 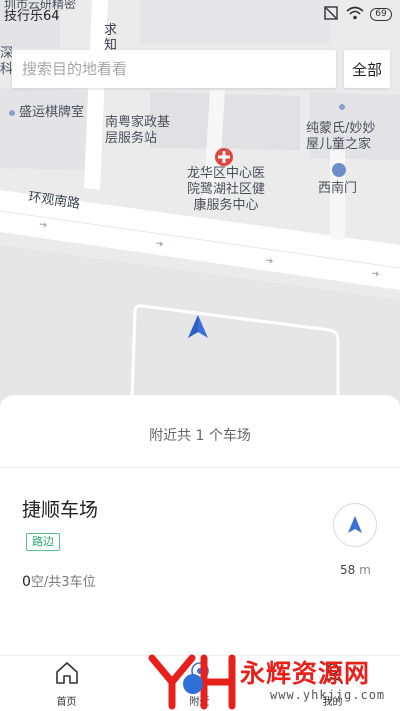 What do you see at coordinates (26, 582) in the screenshot?
I see `free-spaces-count: 0` at bounding box center [26, 582].